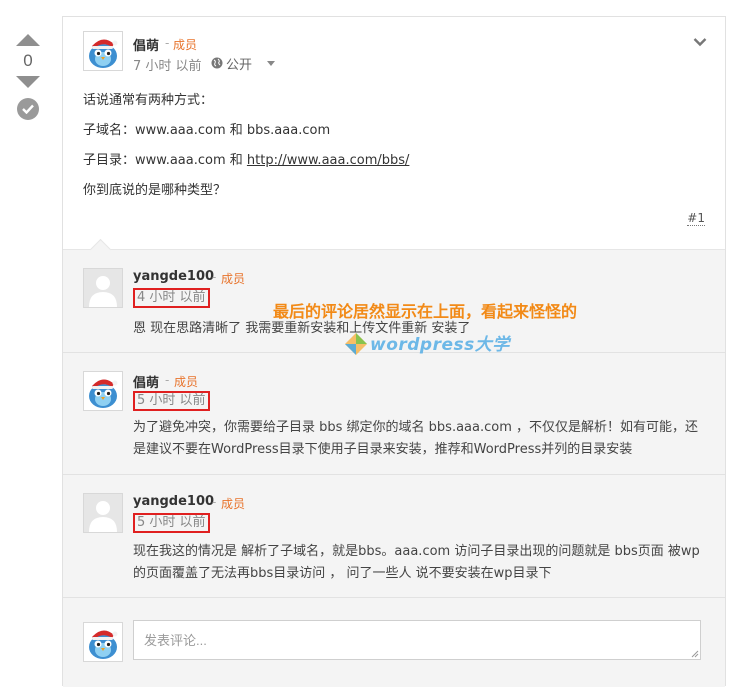  What do you see at coordinates (217, 63) in the screenshot?
I see `globe-icon` at bounding box center [217, 63].